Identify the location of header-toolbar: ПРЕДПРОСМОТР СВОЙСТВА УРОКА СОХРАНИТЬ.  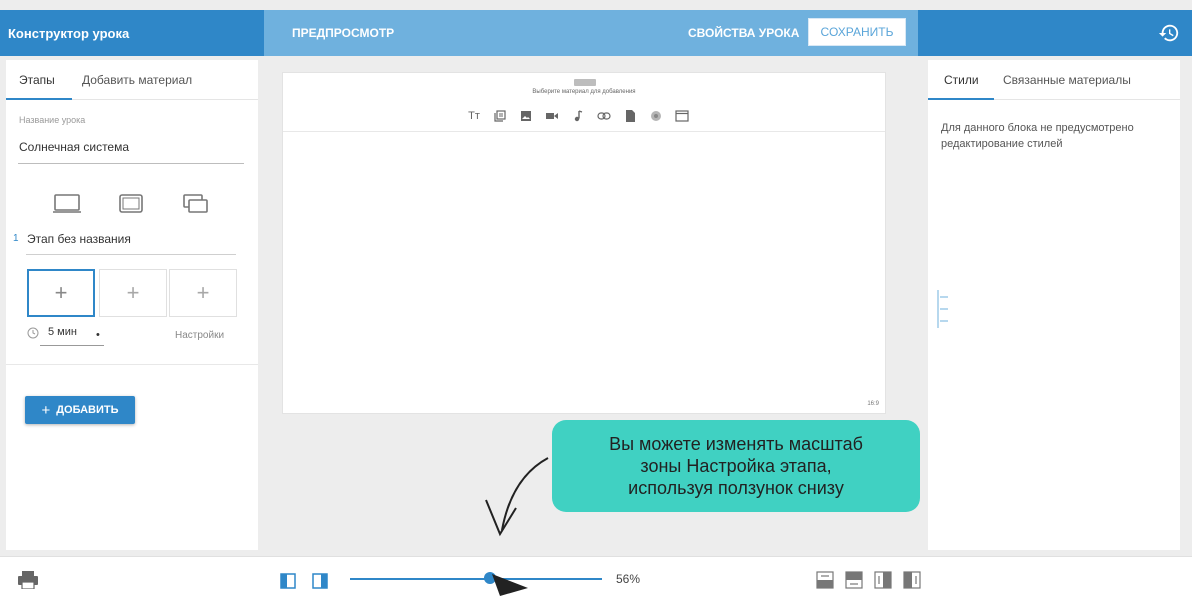
(591, 33).